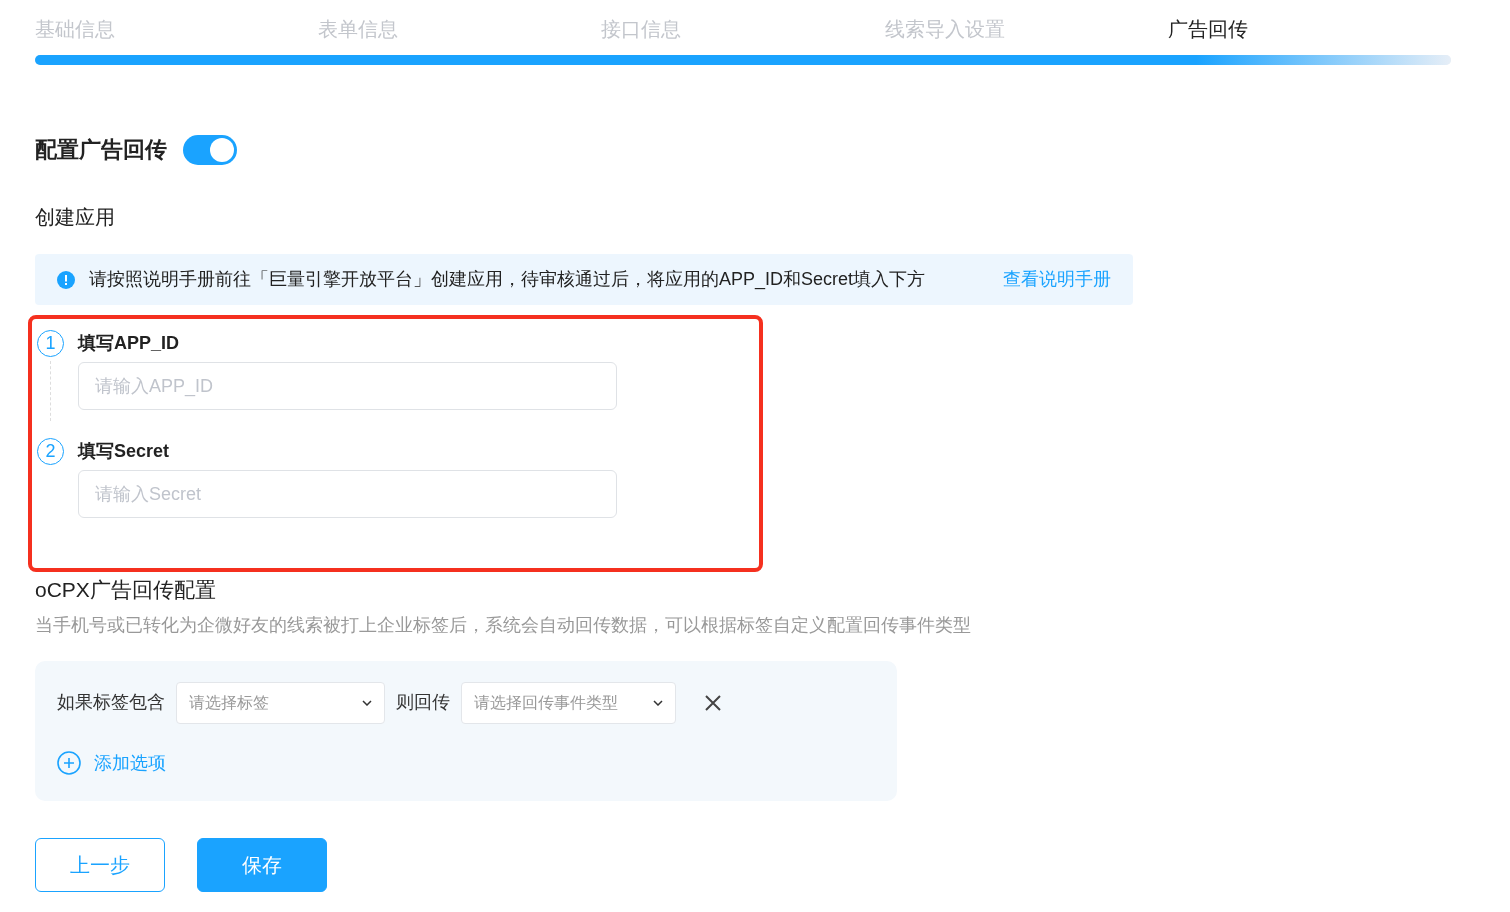  What do you see at coordinates (641, 29) in the screenshot?
I see `step-tab: 接口信息` at bounding box center [641, 29].